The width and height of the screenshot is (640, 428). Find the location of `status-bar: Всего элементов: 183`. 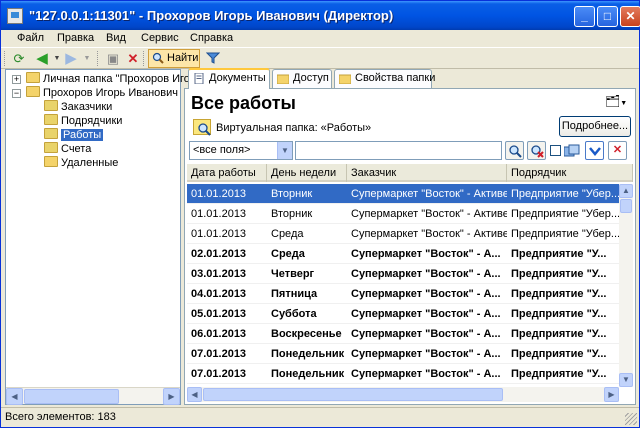

status-bar: Всего элементов: 183 is located at coordinates (320, 417).